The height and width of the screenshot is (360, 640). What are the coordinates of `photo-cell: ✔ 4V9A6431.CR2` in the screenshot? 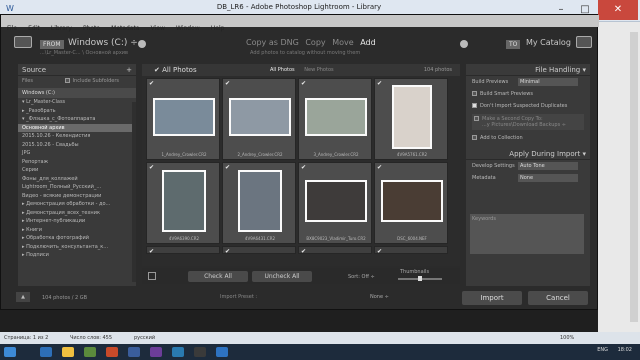 It's located at (259, 203).